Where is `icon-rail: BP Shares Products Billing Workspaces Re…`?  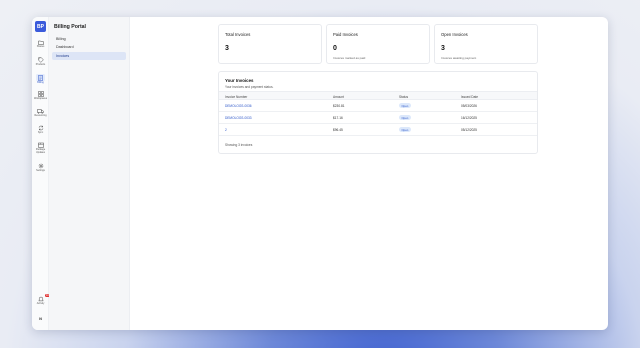
icon-rail: BP Shares Products Billing Workspaces Re… is located at coordinates (41, 173).